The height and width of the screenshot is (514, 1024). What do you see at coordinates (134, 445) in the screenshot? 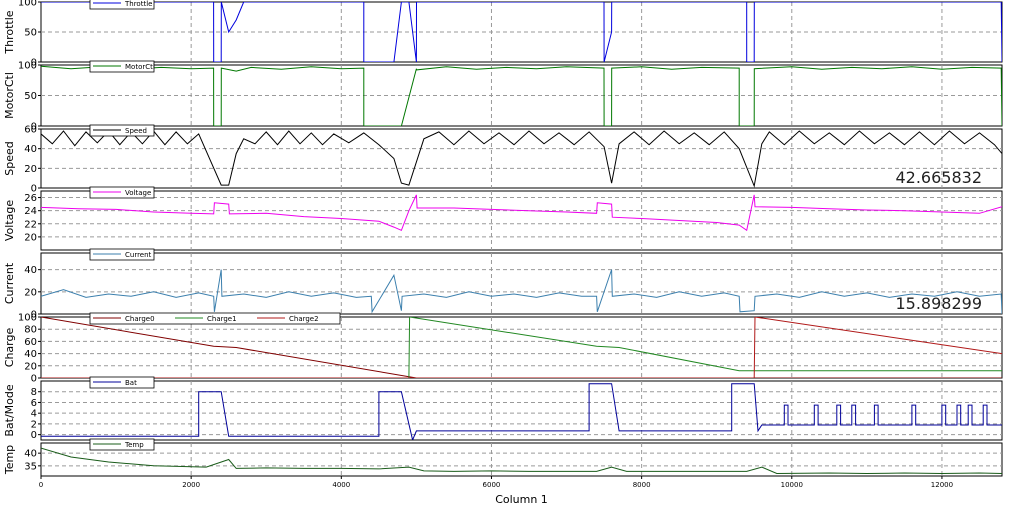
I see `legend-label: Temp` at bounding box center [134, 445].